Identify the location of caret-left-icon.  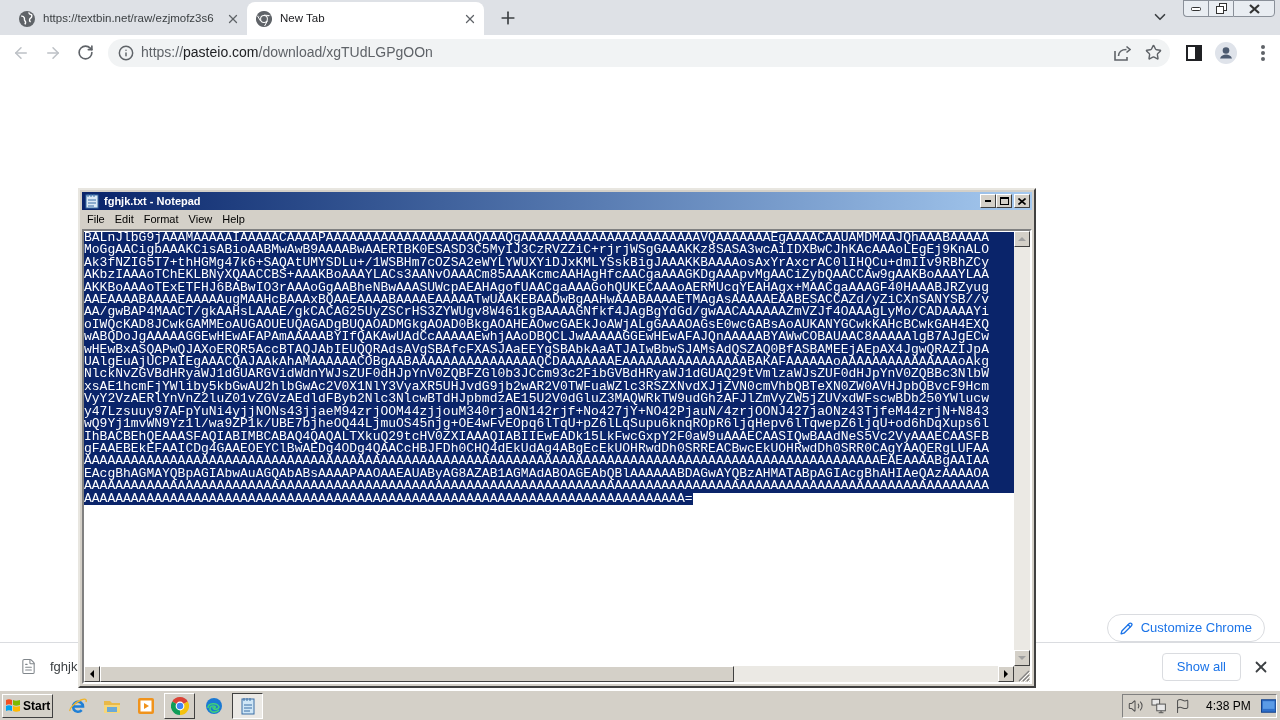
(92, 674).